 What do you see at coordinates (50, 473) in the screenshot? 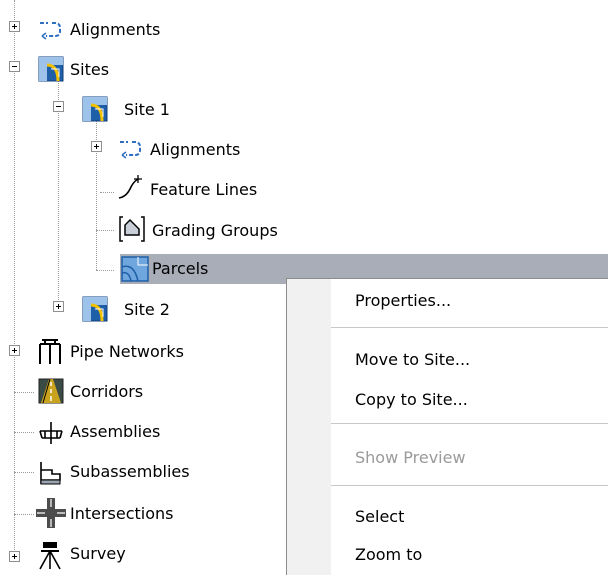
I see `subassembly-icon` at bounding box center [50, 473].